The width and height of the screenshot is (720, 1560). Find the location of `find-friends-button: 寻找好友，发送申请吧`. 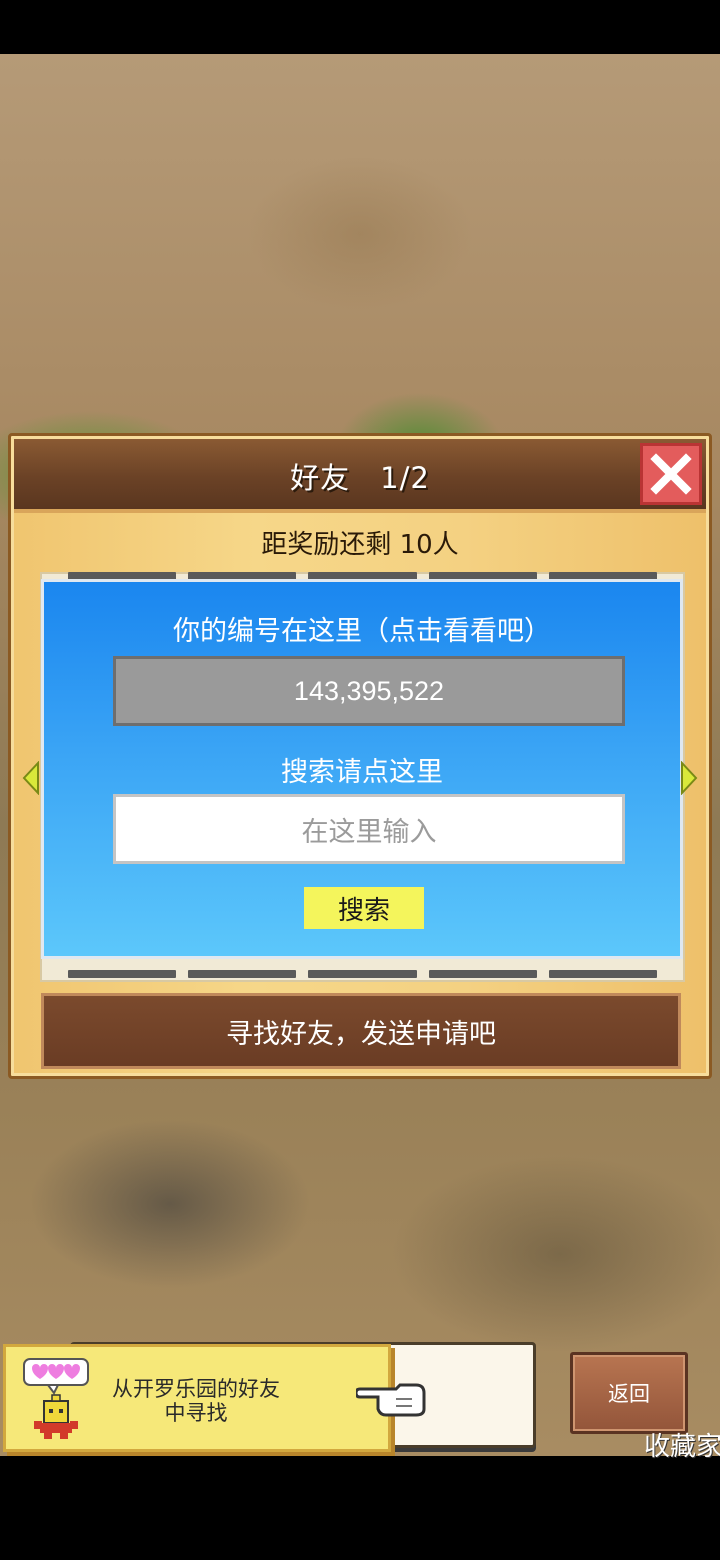

find-friends-button: 寻找好友，发送申请吧 is located at coordinates (361, 1031).